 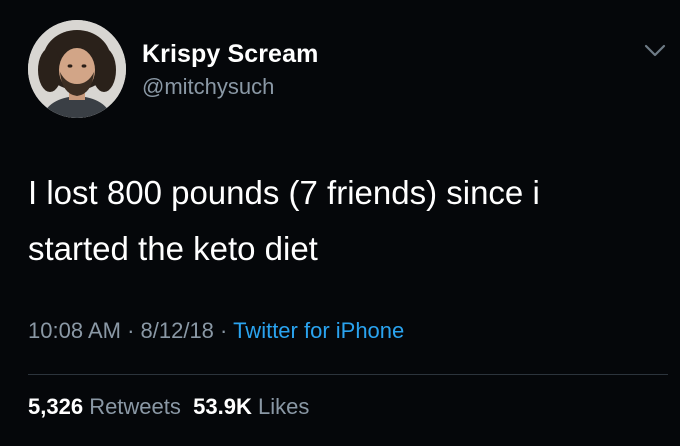 I want to click on tweet-date: 8/12/18, so click(x=177, y=330).